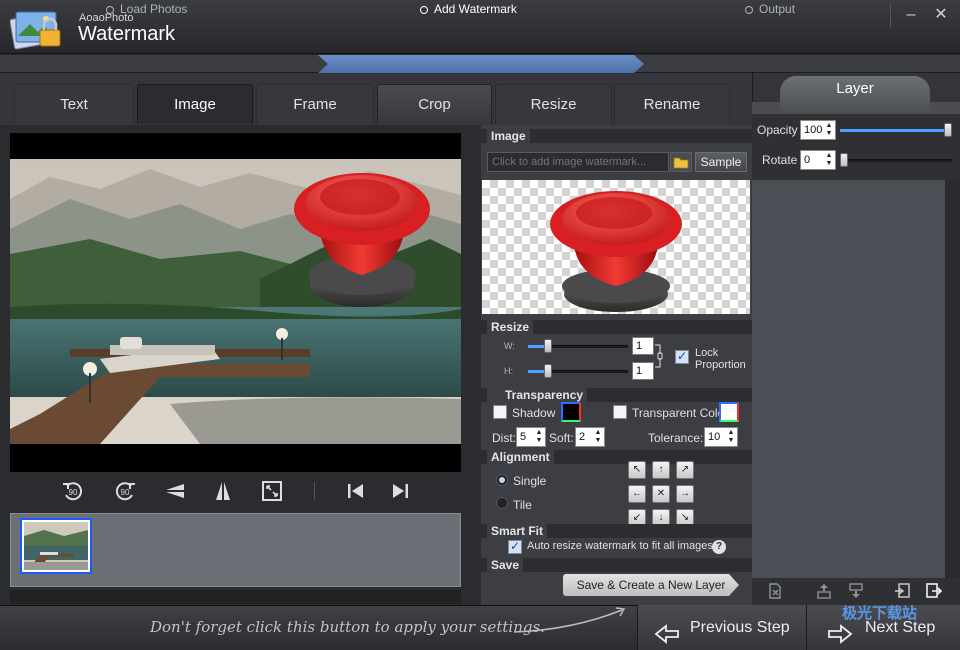 This screenshot has height=650, width=960. I want to click on rotate-label: Rotate, so click(780, 160).